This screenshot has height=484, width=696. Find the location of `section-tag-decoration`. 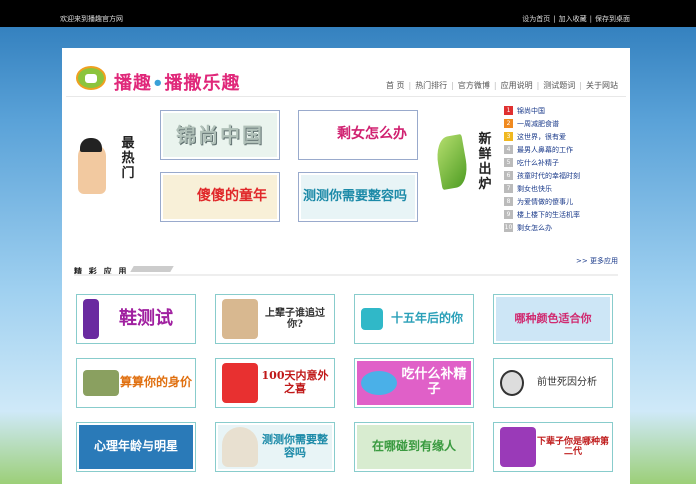

section-tag-decoration is located at coordinates (152, 269).